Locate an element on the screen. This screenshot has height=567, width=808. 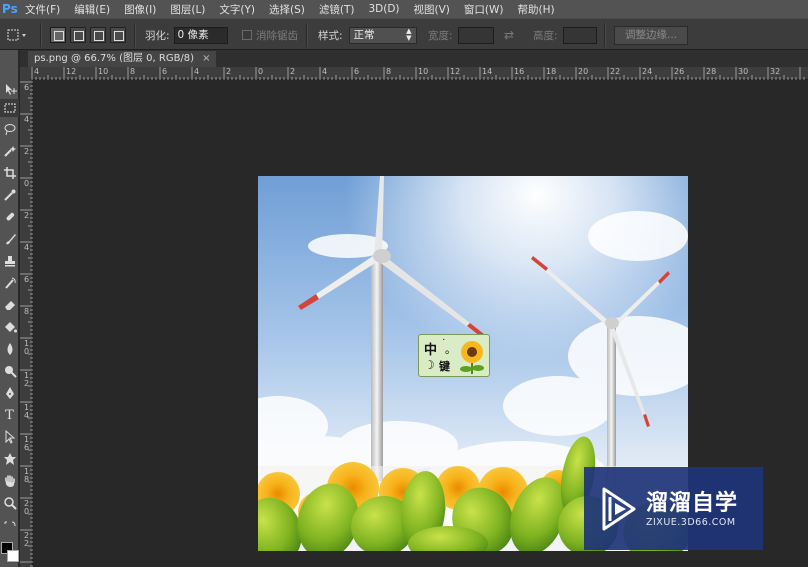
document-tab: ps.png @ 66.7% (图层 0, RGB/8) × is located at coordinates (122, 59).